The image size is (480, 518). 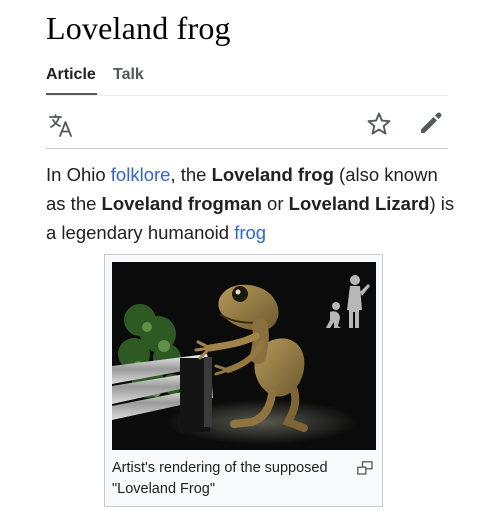 I want to click on link-frog: frog, so click(x=250, y=232).